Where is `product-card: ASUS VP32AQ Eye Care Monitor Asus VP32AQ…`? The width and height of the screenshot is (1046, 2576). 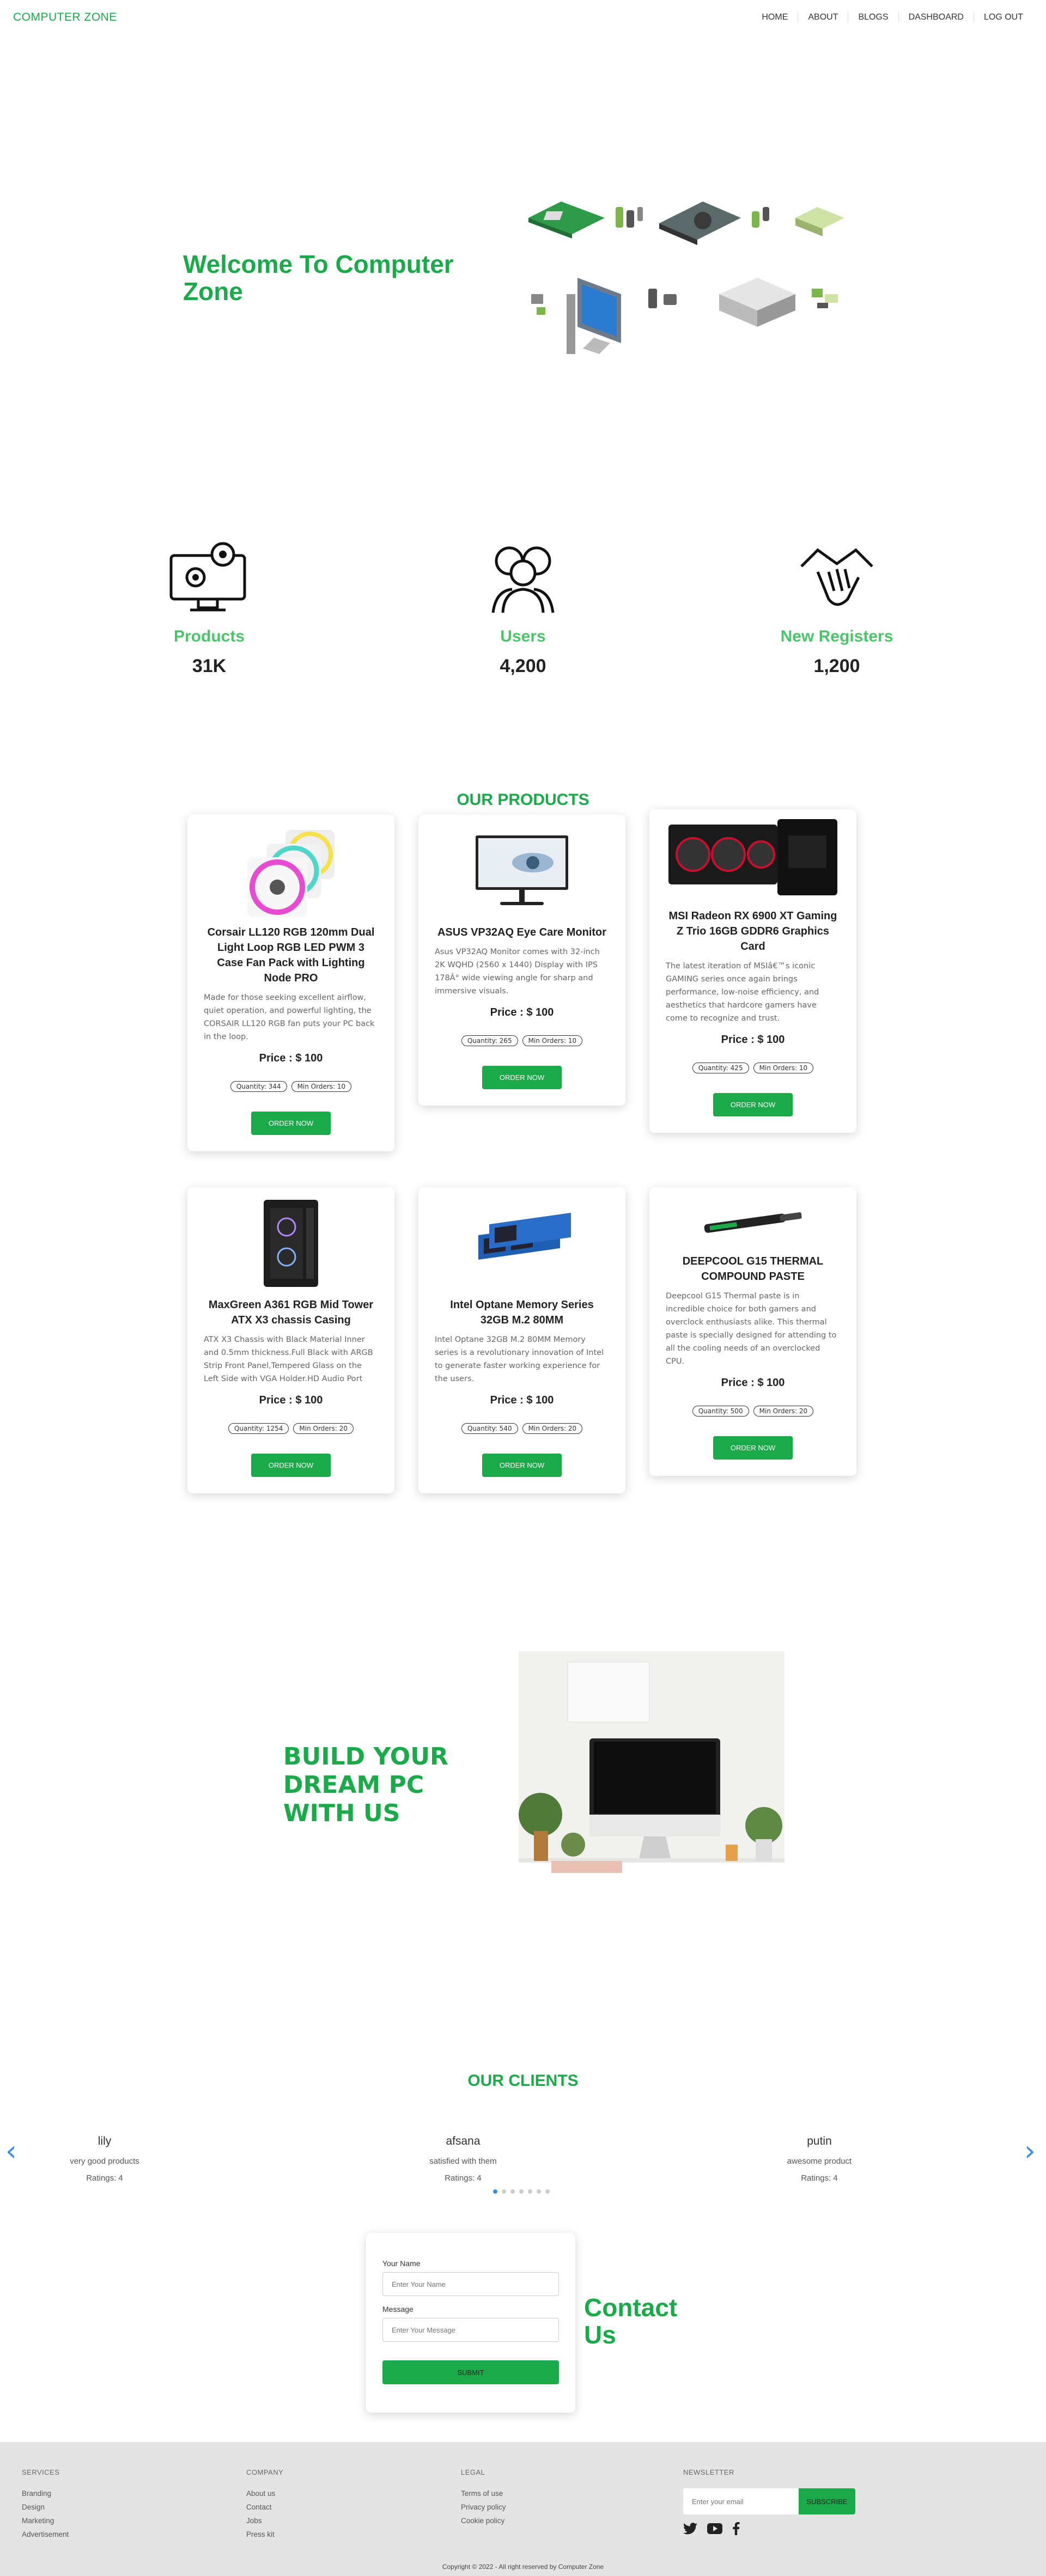 product-card: ASUS VP32AQ Eye Care Monitor Asus VP32AQ… is located at coordinates (521, 960).